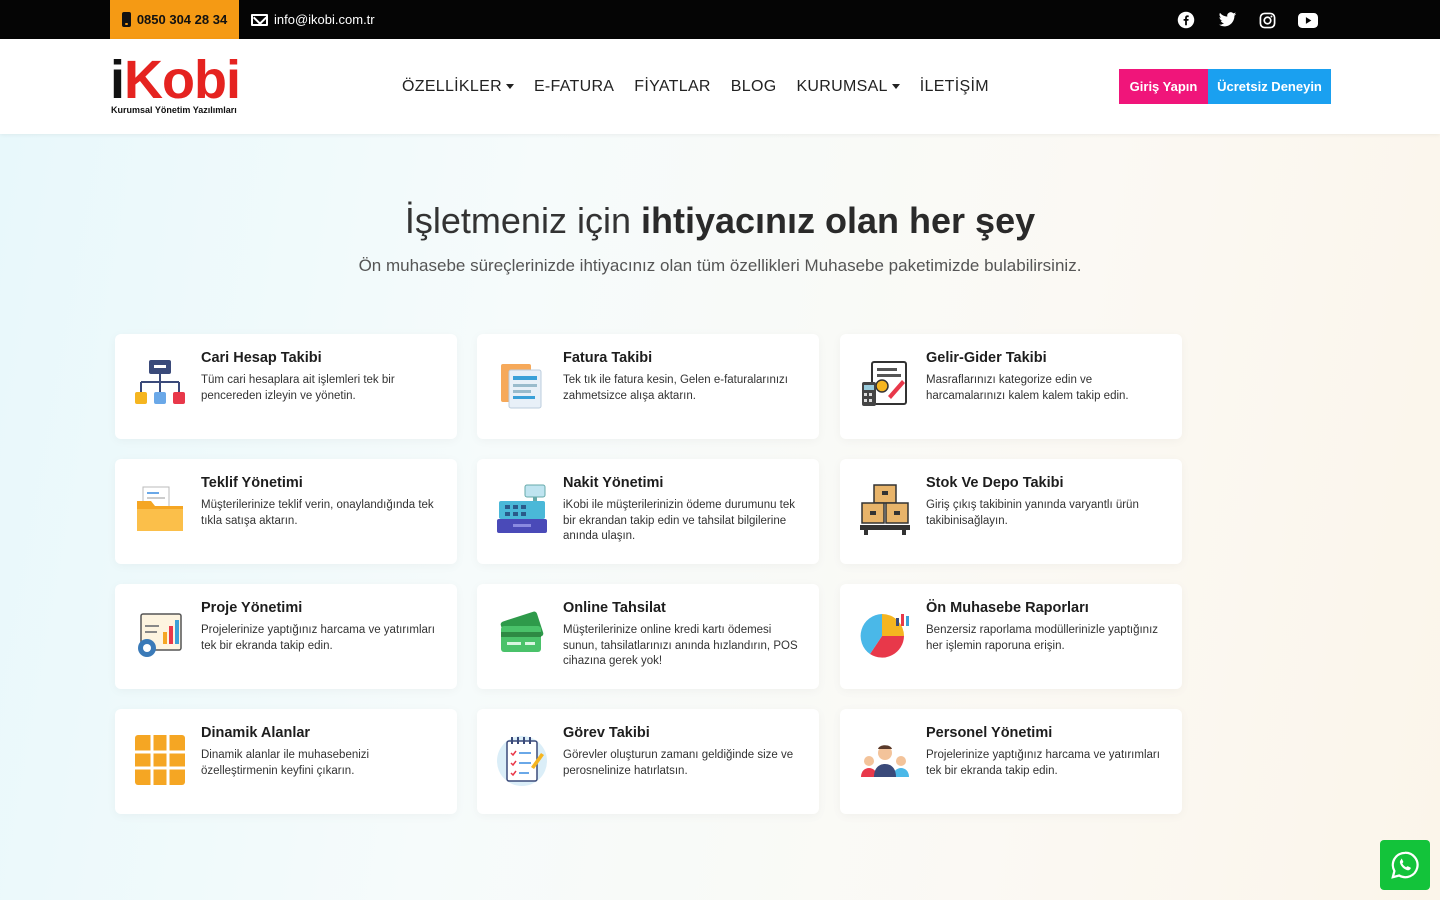 Image resolution: width=1440 pixels, height=900 pixels. Describe the element at coordinates (614, 608) in the screenshot. I see `feature-title: Online Tahsilat` at that location.